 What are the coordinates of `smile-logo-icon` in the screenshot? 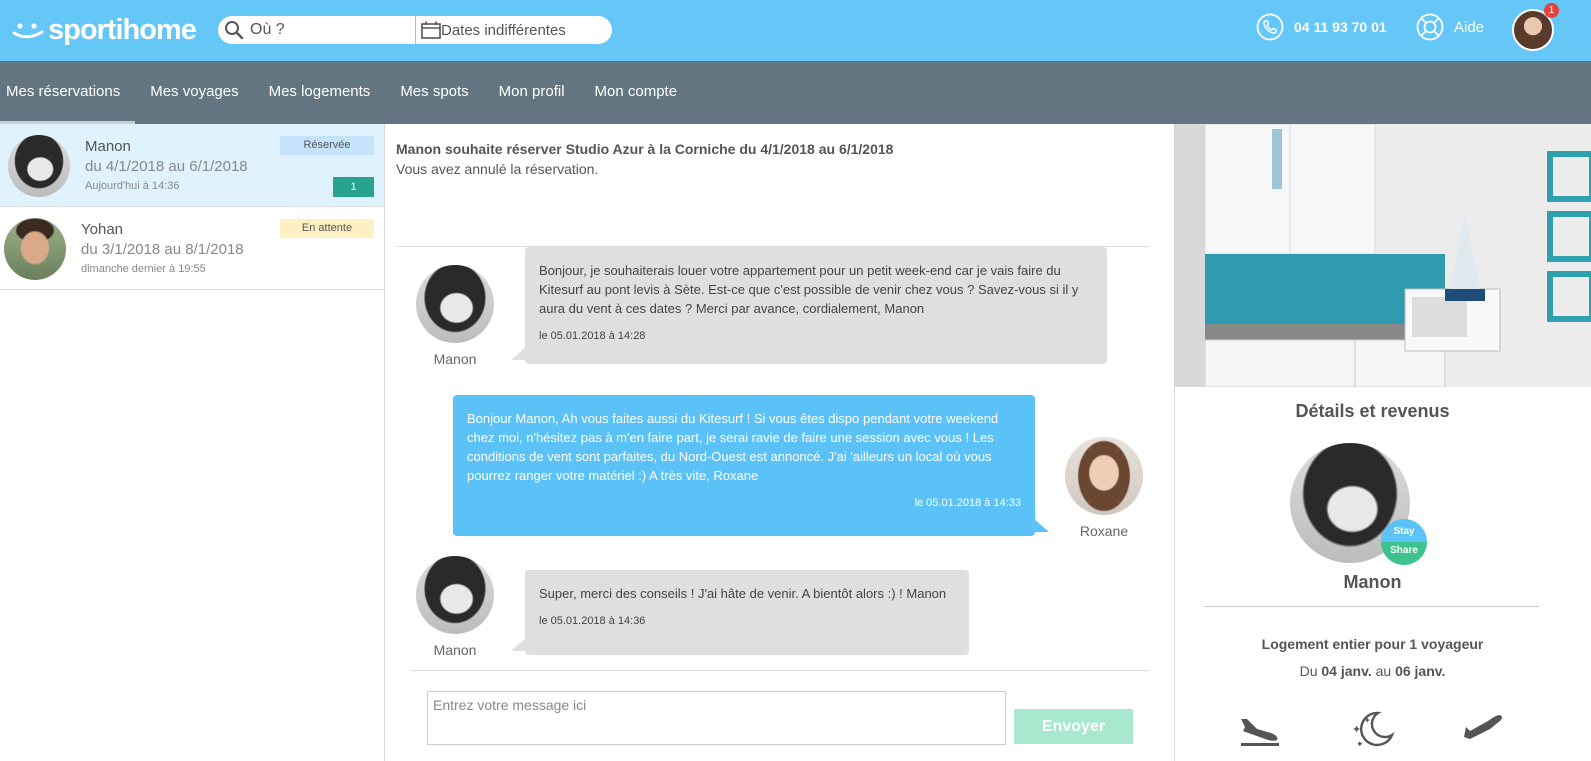 It's located at (28, 30).